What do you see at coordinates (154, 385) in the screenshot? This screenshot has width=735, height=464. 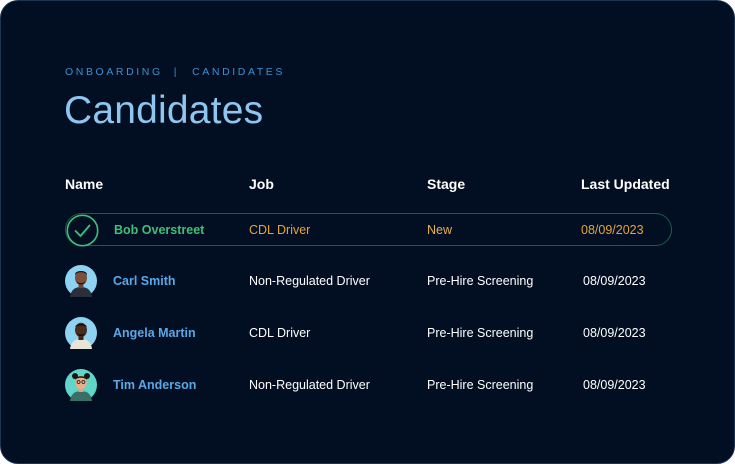 I see `candidate-name: Tim Anderson` at bounding box center [154, 385].